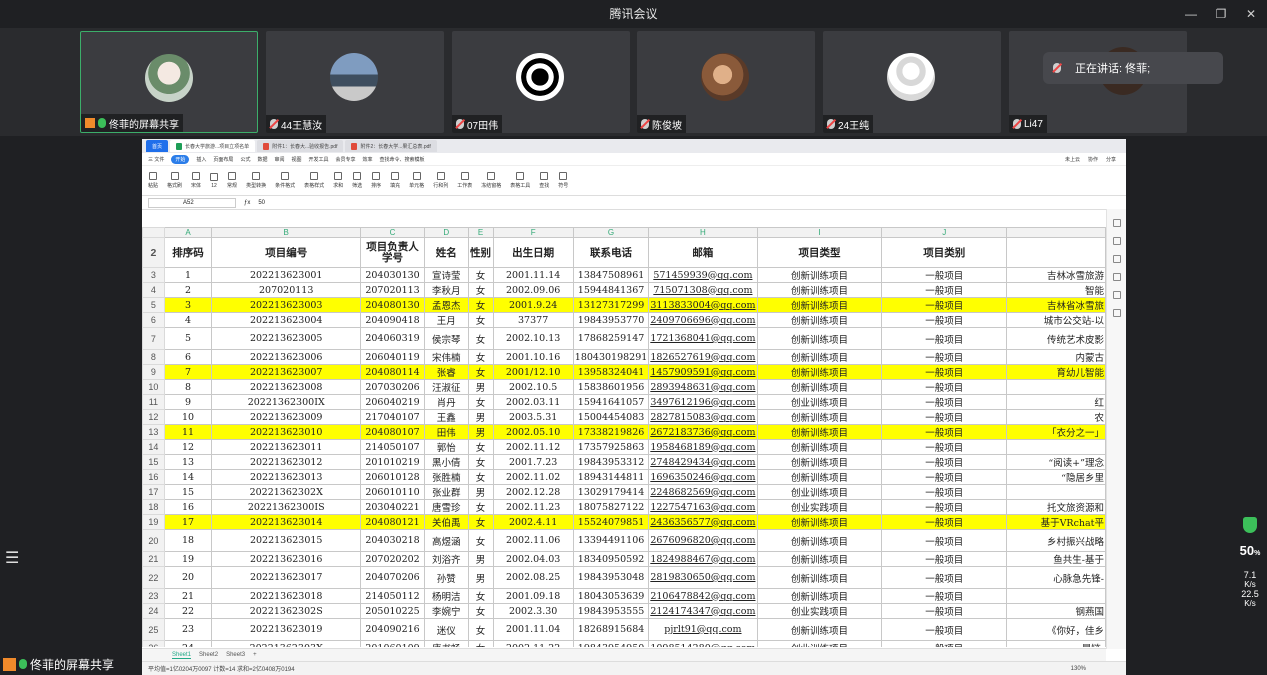  Describe the element at coordinates (611, 232) in the screenshot. I see `column-letter: G` at that location.